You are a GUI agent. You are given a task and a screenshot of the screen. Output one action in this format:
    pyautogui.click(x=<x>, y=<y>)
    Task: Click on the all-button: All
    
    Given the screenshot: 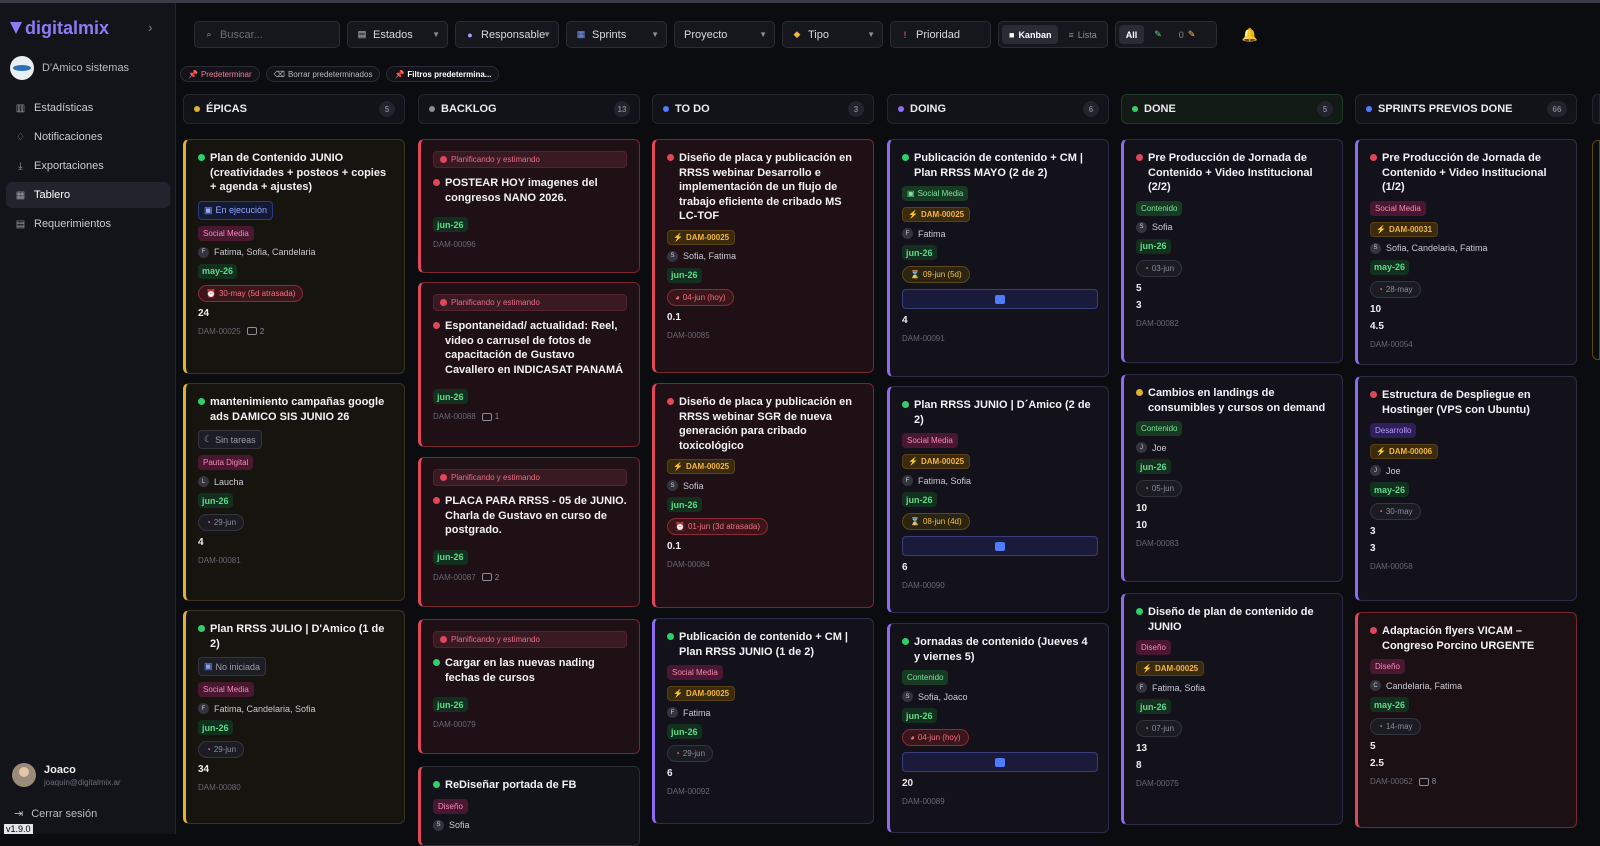 What is the action you would take?
    pyautogui.click(x=1131, y=34)
    